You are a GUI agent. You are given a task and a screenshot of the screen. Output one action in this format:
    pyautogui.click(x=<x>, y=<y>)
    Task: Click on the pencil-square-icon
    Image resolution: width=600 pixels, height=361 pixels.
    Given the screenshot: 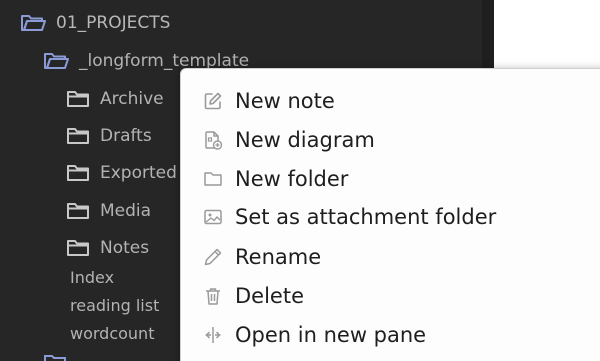 What is the action you would take?
    pyautogui.click(x=213, y=101)
    